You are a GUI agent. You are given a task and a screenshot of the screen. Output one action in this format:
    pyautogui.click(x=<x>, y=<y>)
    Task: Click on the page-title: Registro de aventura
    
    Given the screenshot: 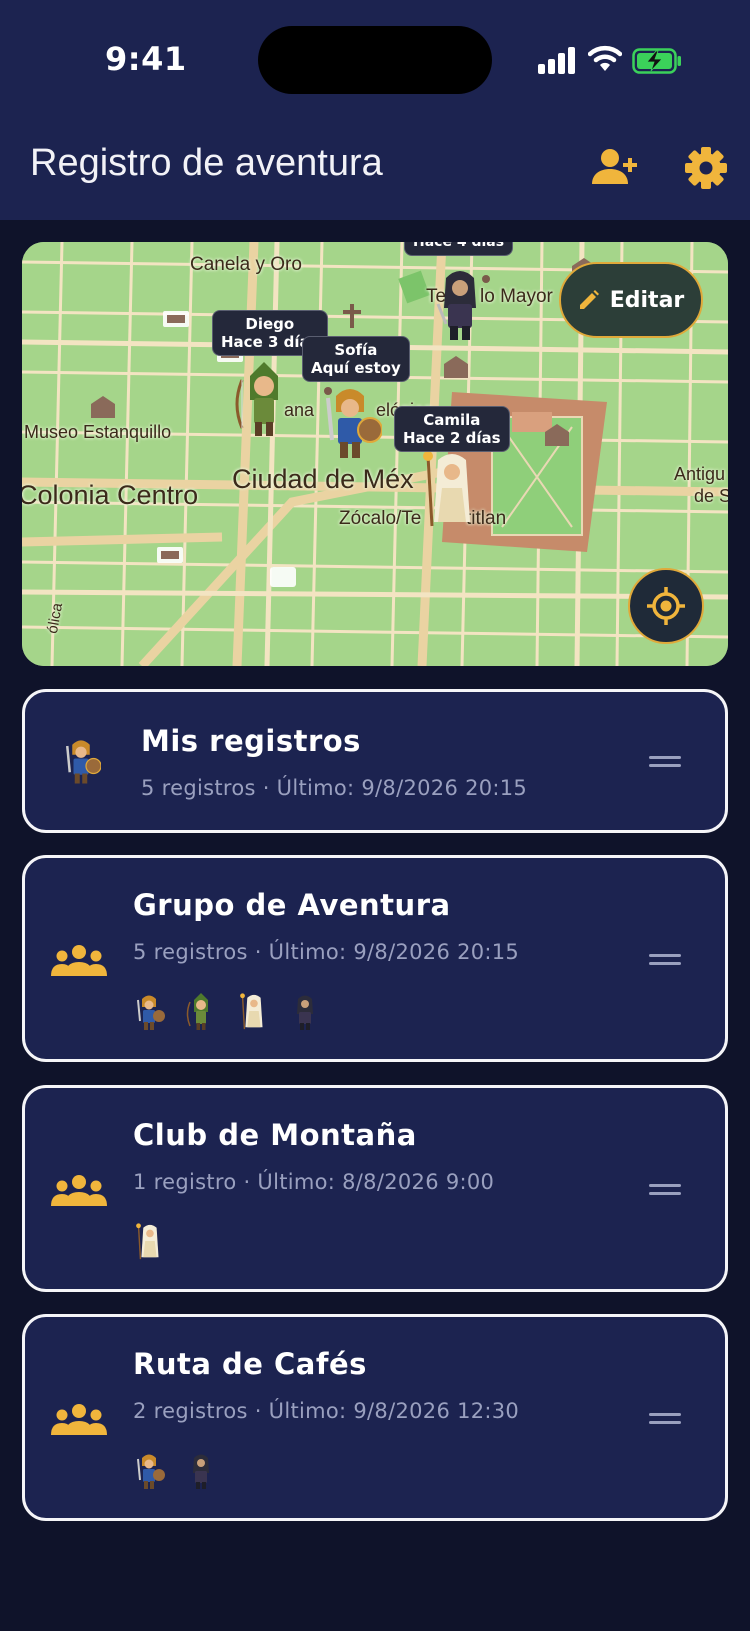 What is the action you would take?
    pyautogui.click(x=206, y=163)
    